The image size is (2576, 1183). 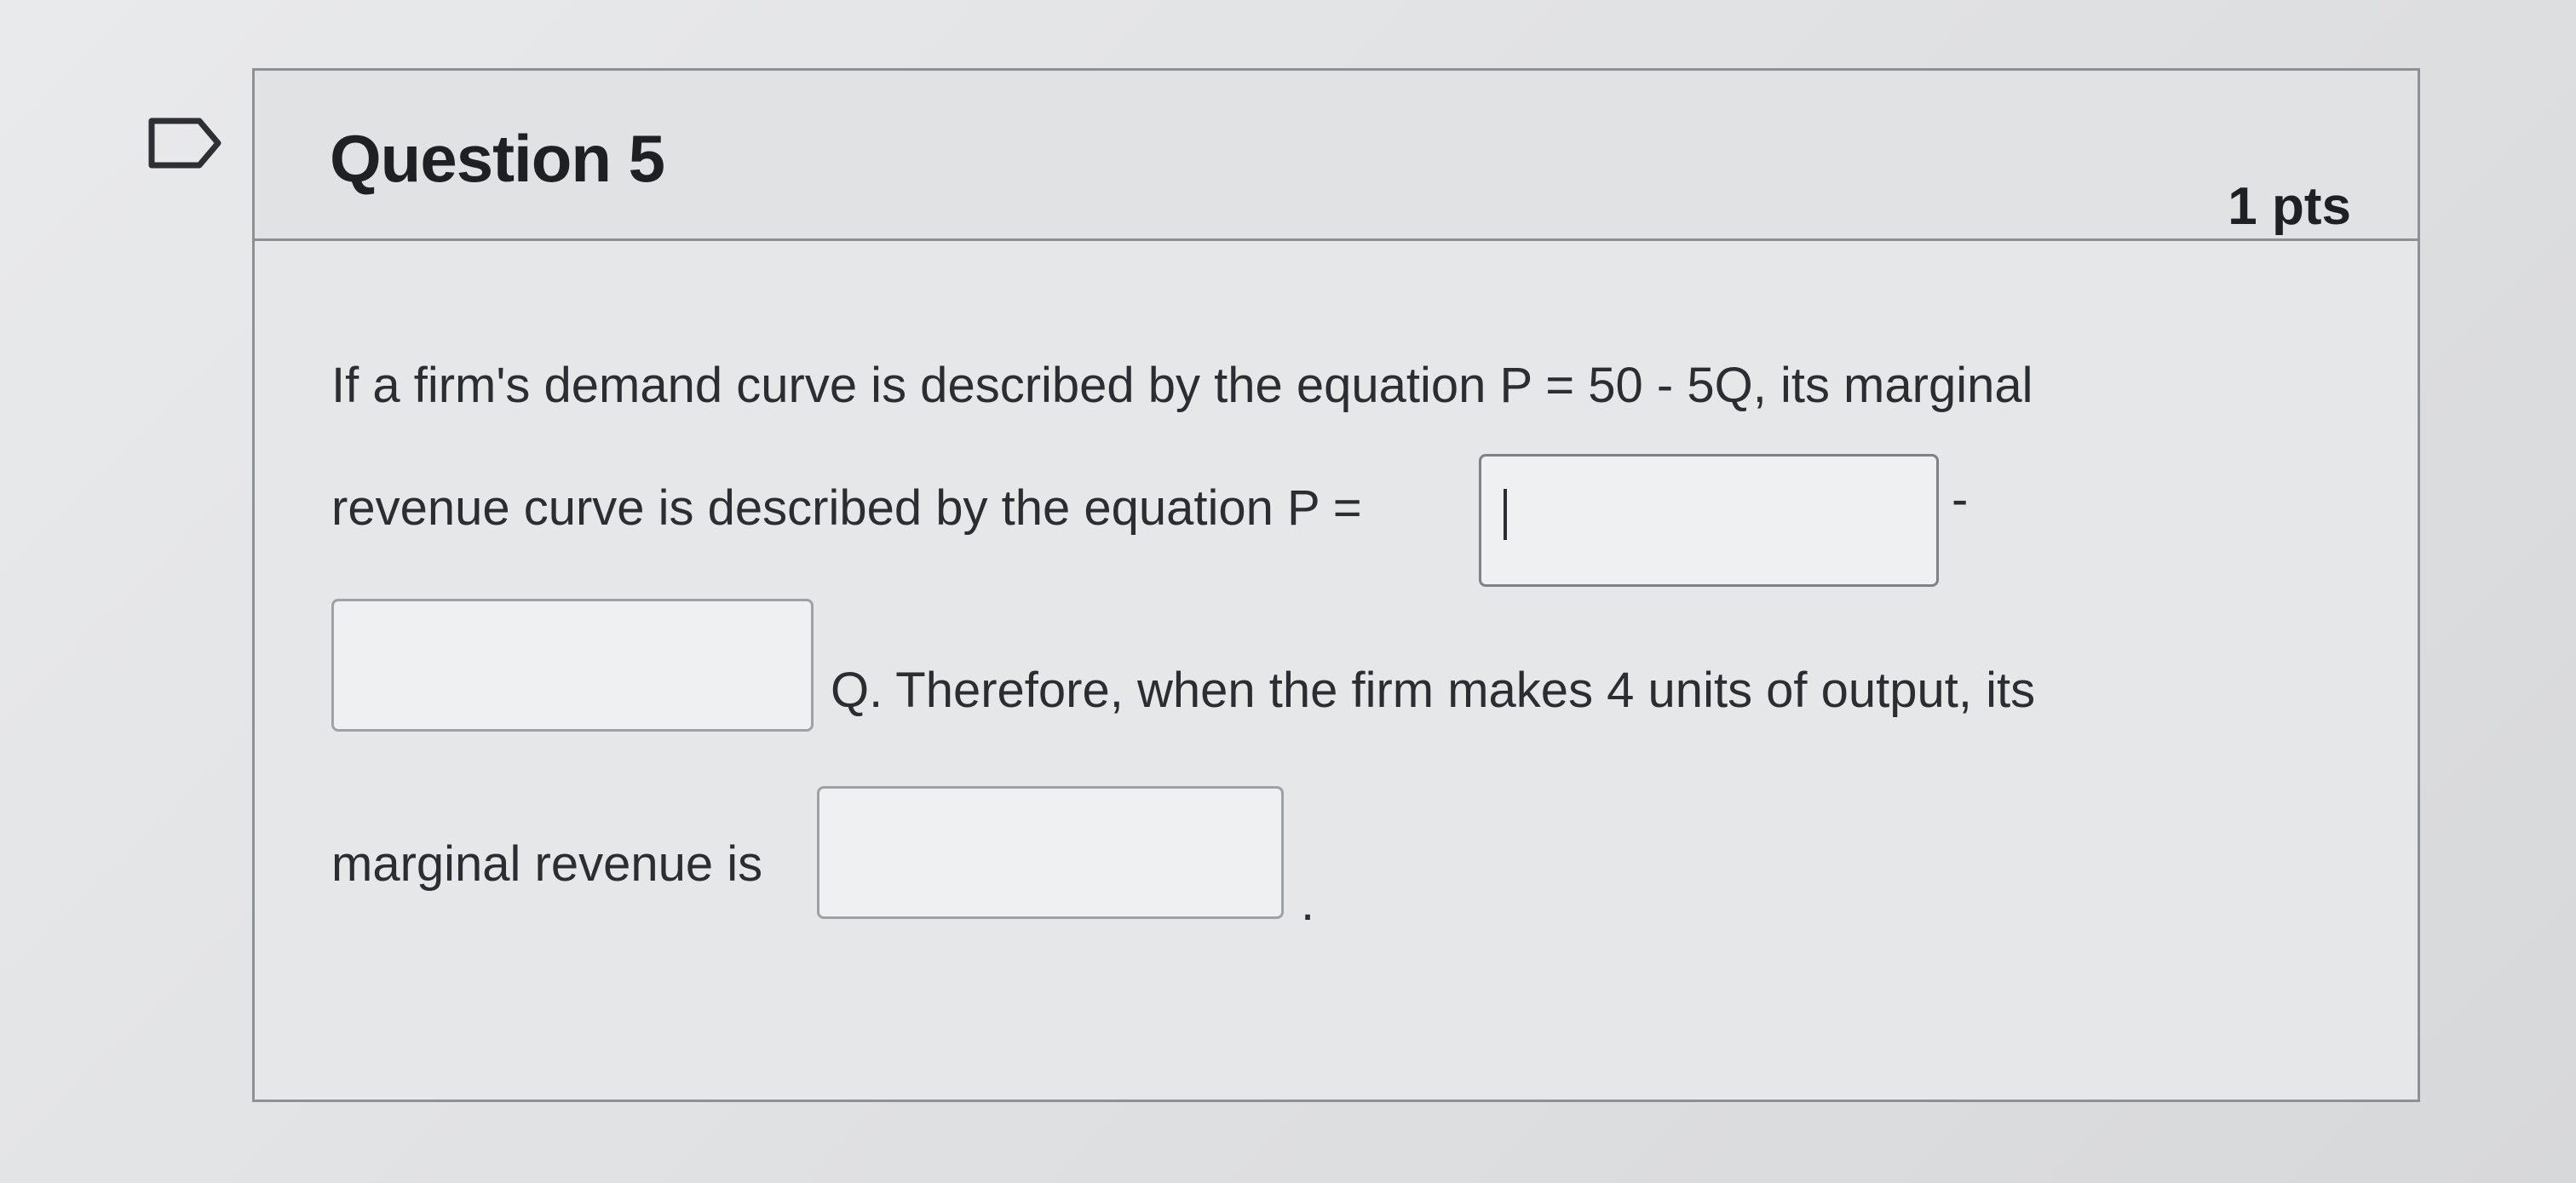 I want to click on text-cursor, so click(x=1506, y=515).